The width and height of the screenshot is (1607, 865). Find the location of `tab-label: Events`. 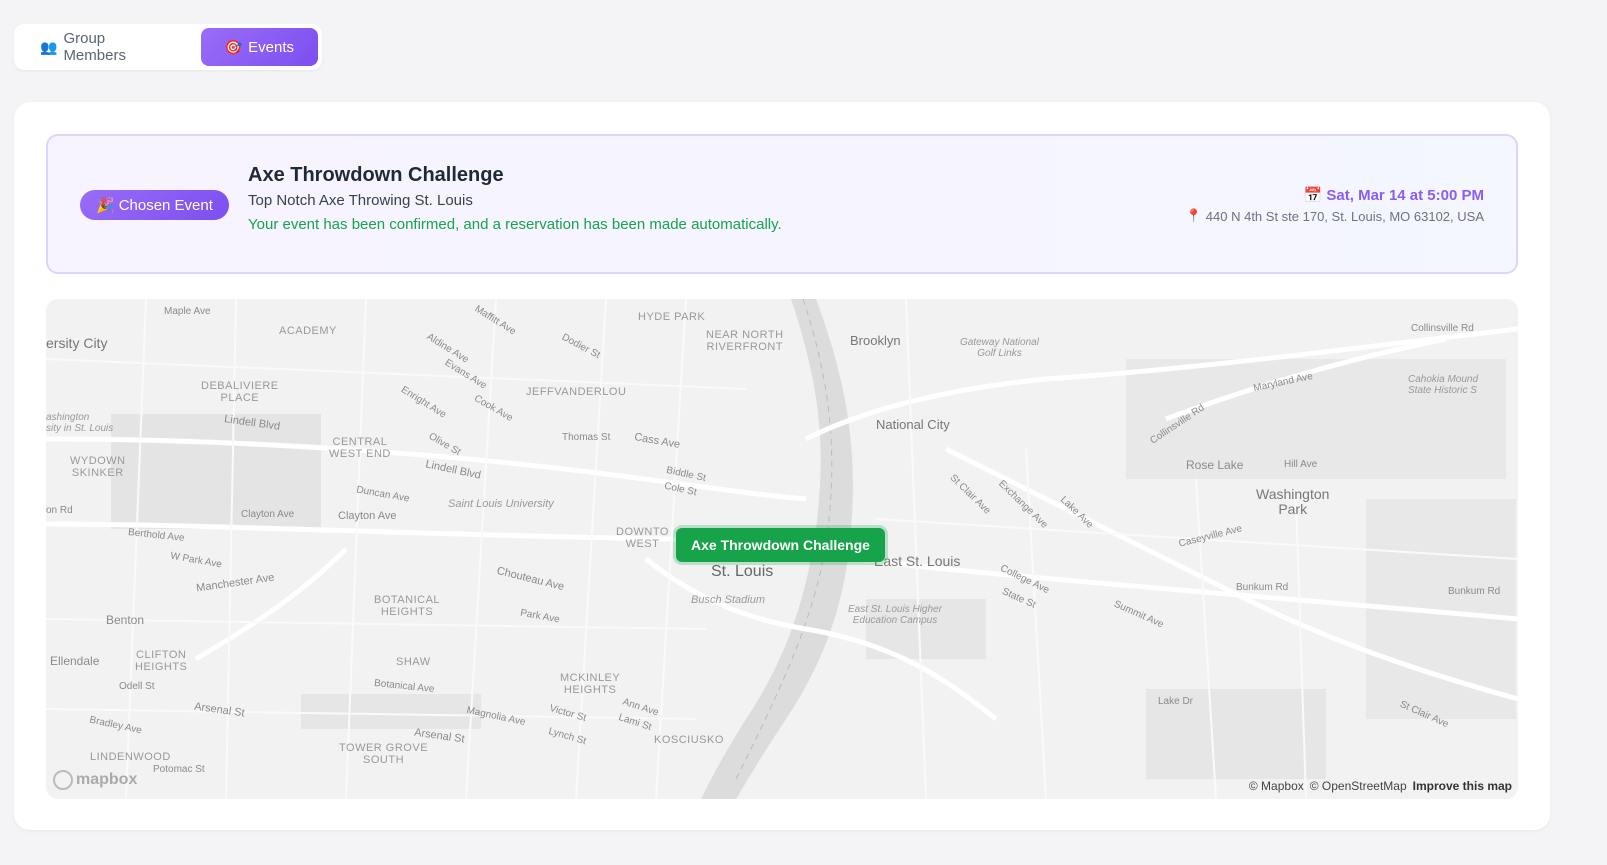

tab-label: Events is located at coordinates (271, 47).